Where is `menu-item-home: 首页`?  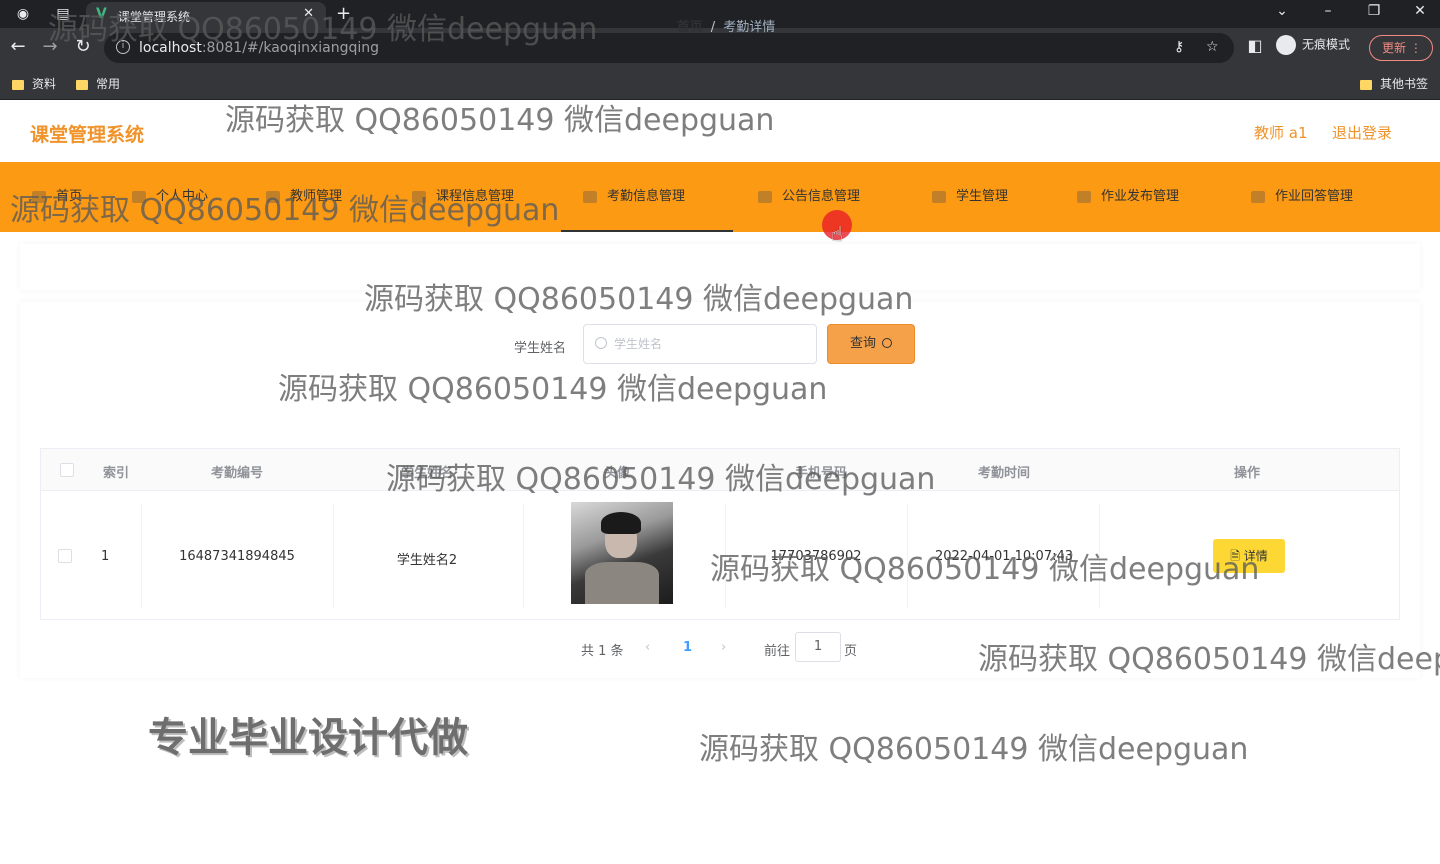
menu-item-home: 首页 is located at coordinates (57, 197).